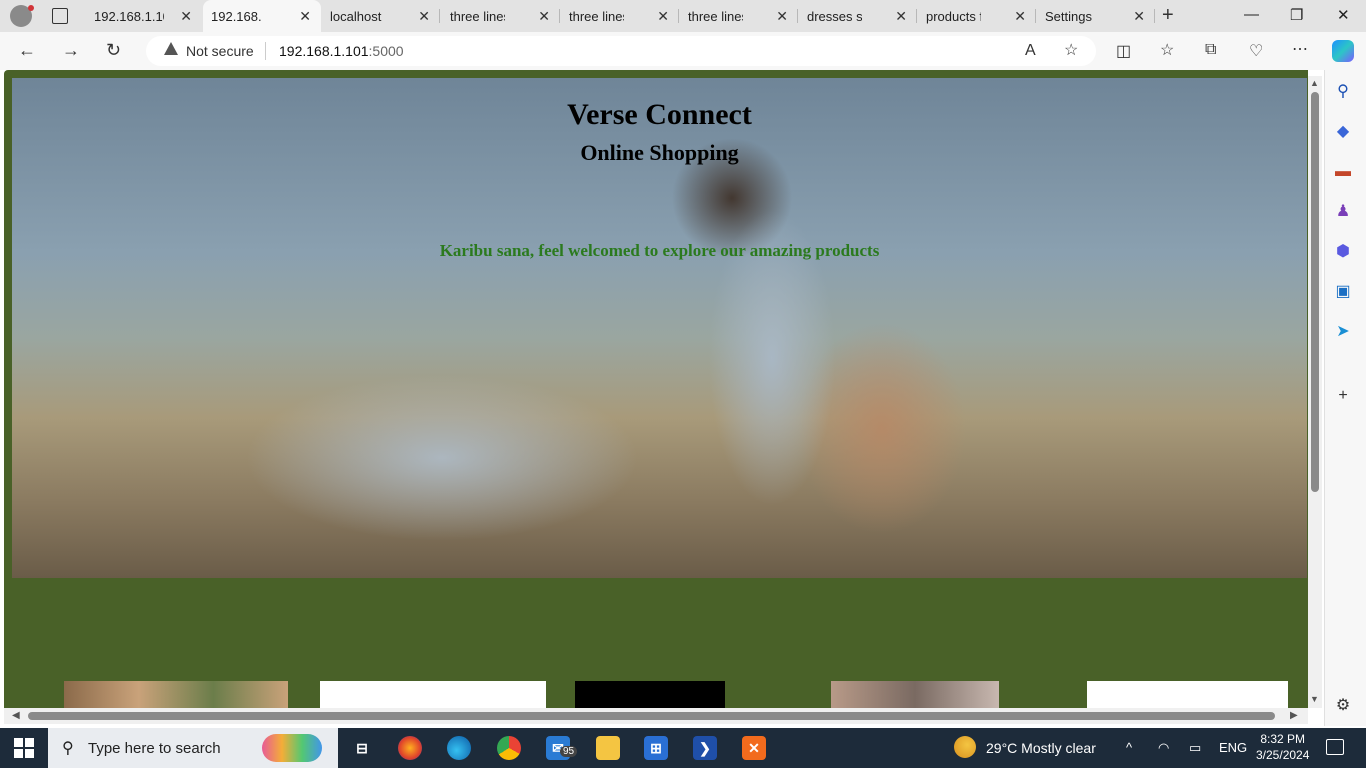 The width and height of the screenshot is (1366, 768). I want to click on weather-icon, so click(965, 747).